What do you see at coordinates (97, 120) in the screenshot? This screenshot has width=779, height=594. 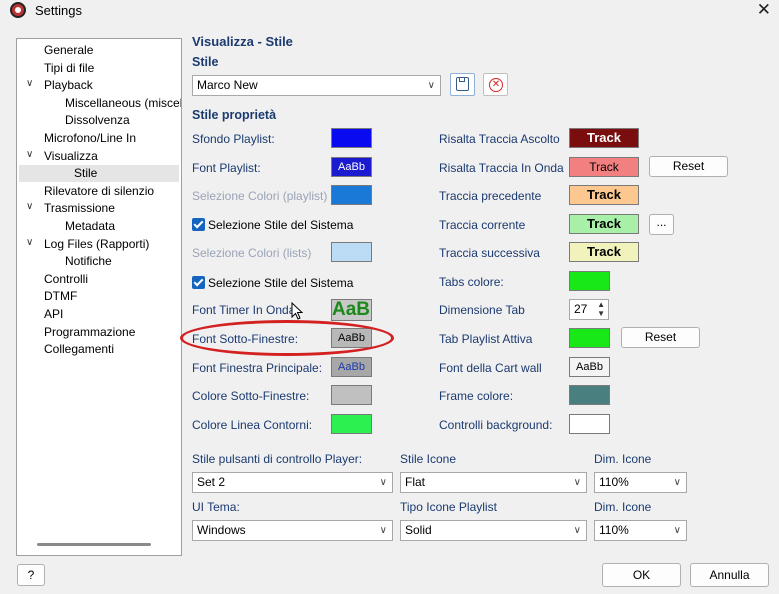 I see `tree-item-dissolvenza: Dissolvenza` at bounding box center [97, 120].